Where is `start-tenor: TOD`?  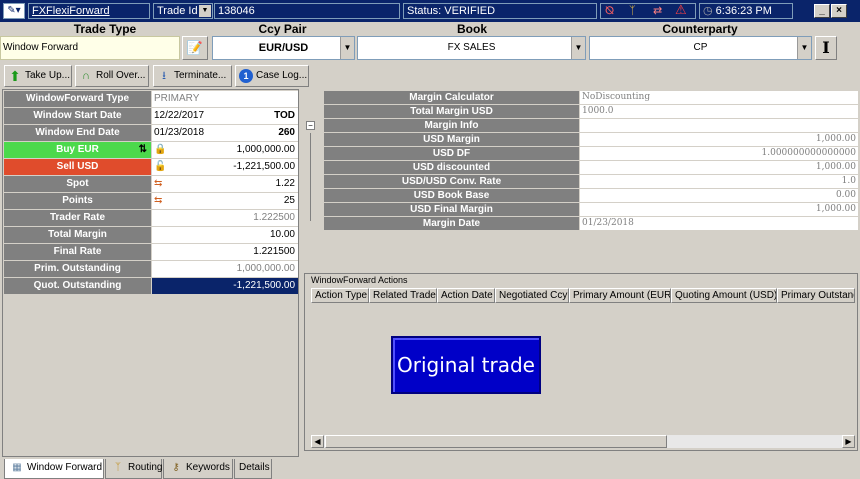 start-tenor: TOD is located at coordinates (284, 115).